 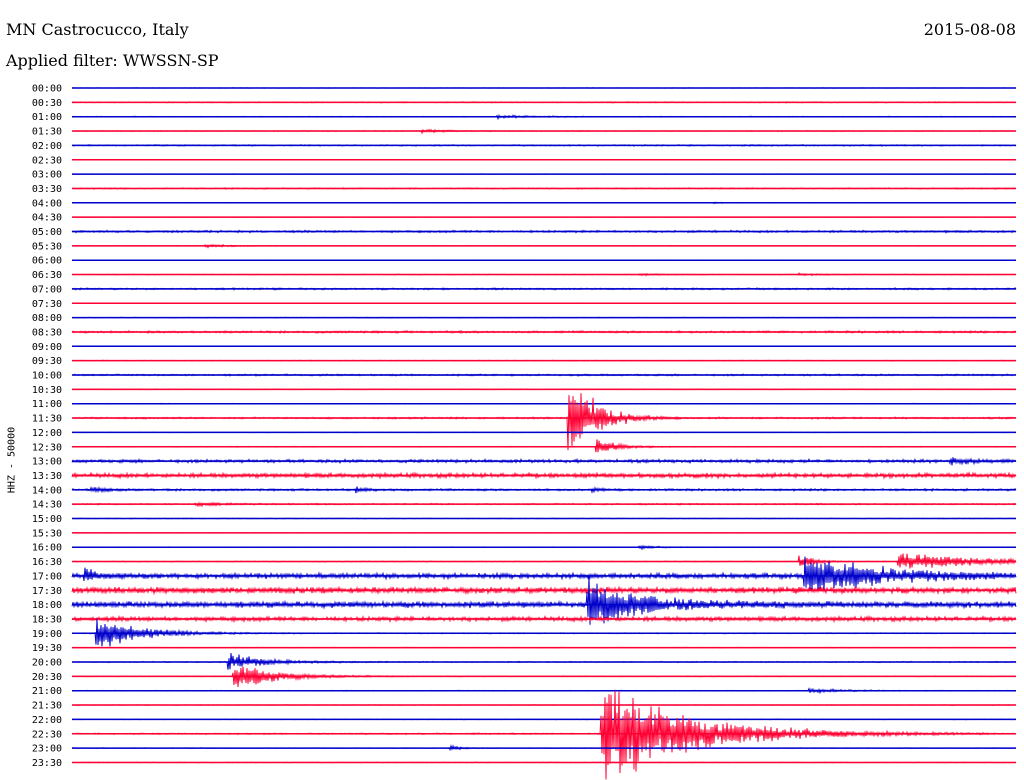 I want to click on trace-0100: 01:00, so click(x=524, y=117).